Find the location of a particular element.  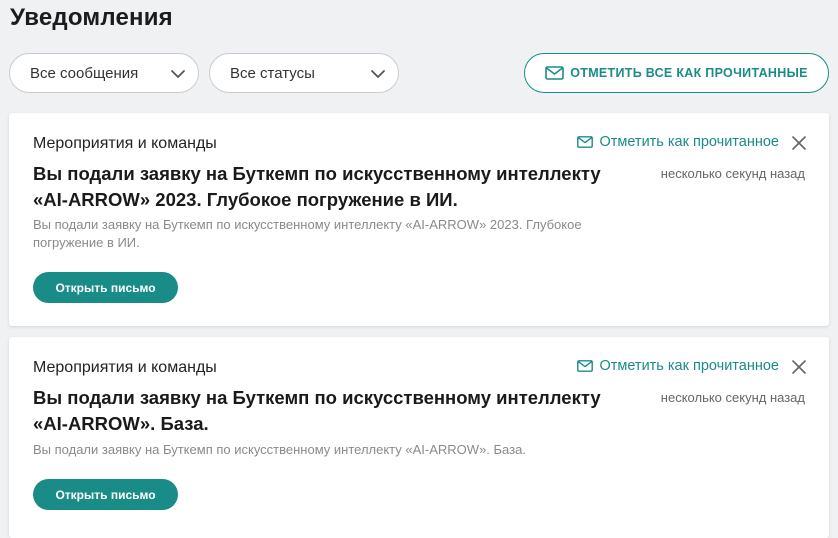

page-title: Уведомления is located at coordinates (91, 17).